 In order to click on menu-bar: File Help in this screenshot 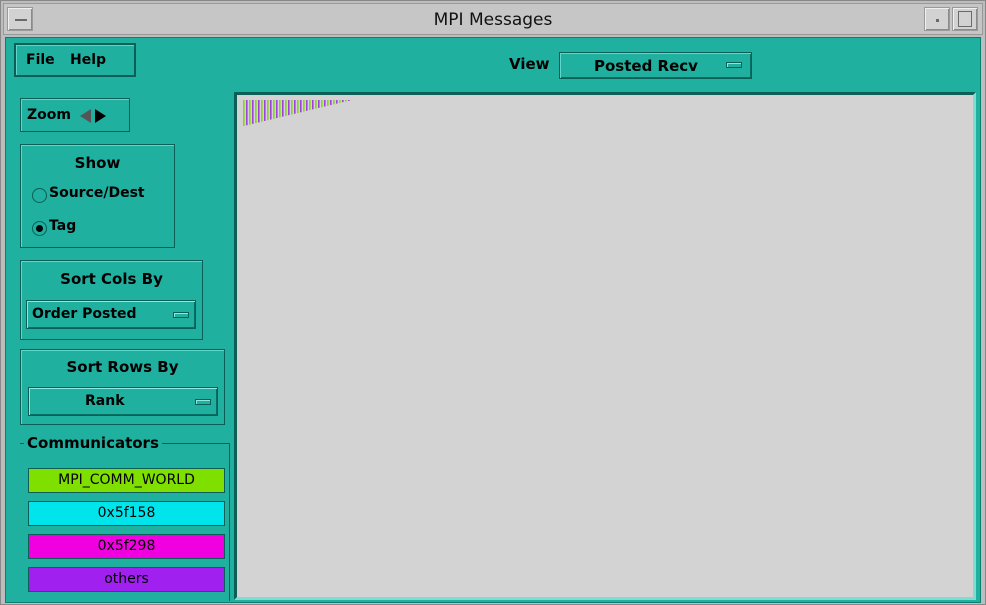, I will do `click(75, 60)`.